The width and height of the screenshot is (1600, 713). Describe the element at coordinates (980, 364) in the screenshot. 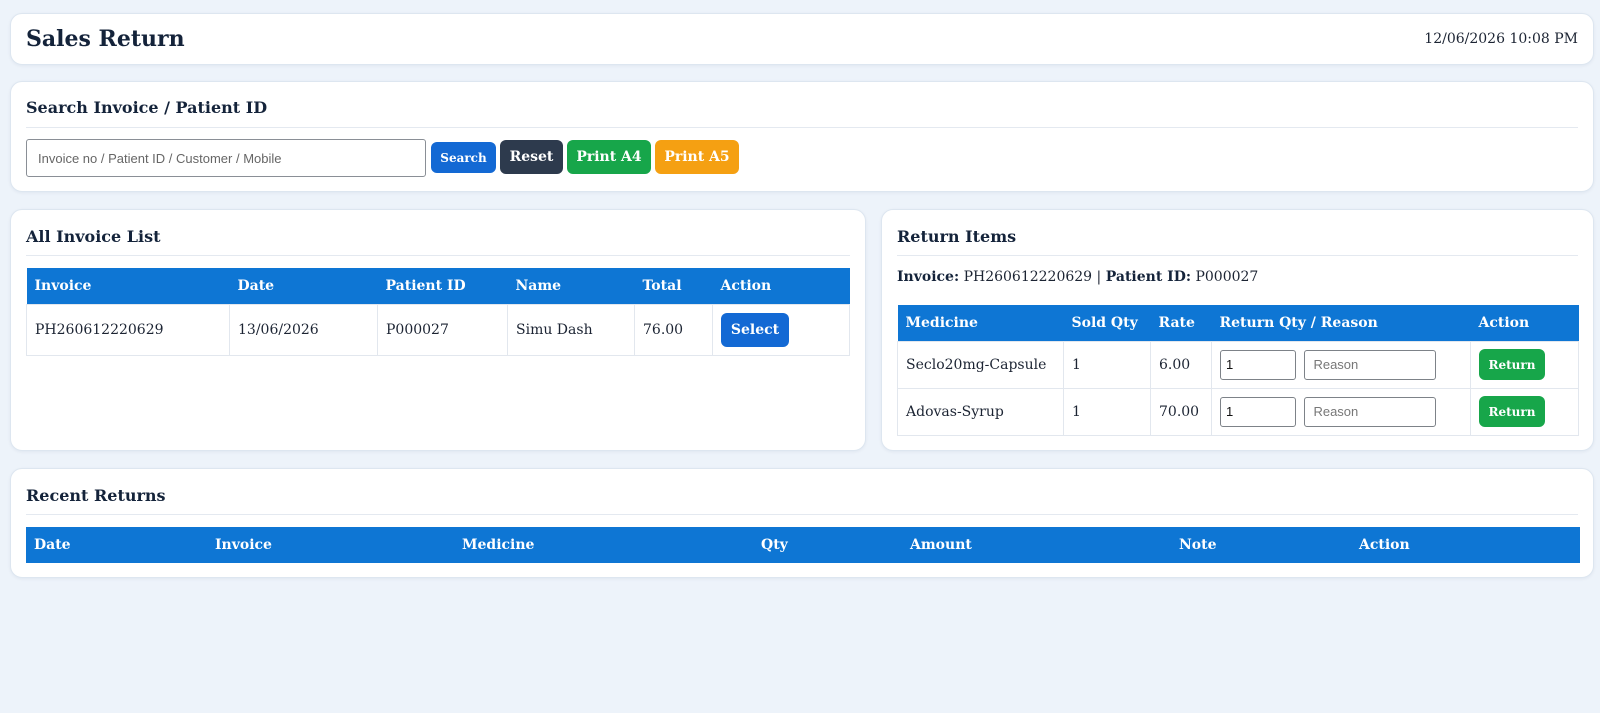

I see `medicine-name: Seclo20mg-Capsule` at that location.